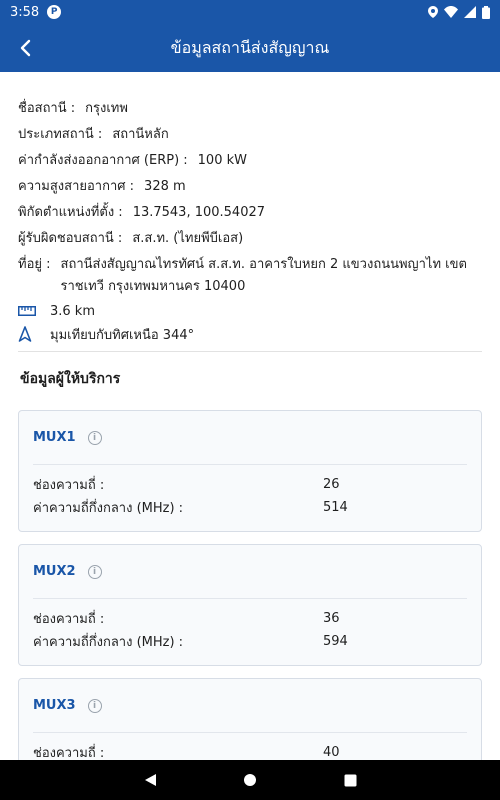 This screenshot has width=500, height=800. I want to click on battery-icon, so click(486, 12).